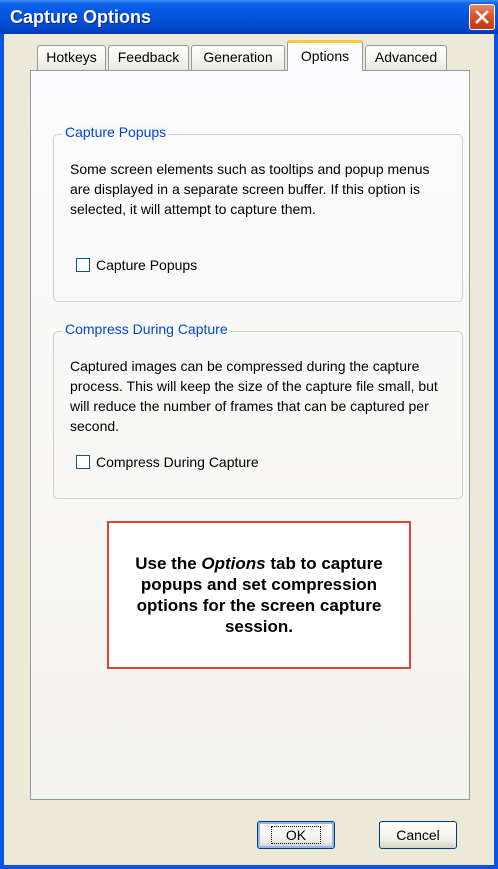 This screenshot has height=869, width=498. I want to click on compress-during-capture-checkbox, so click(83, 462).